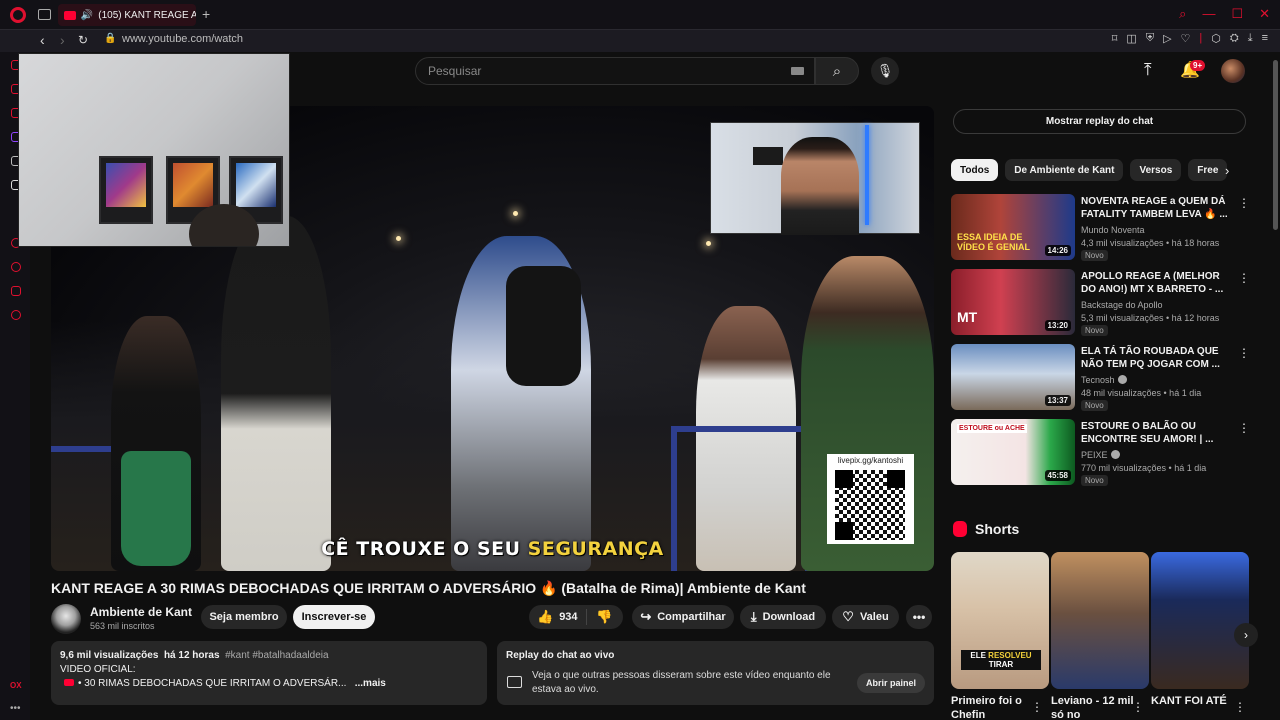 This screenshot has width=1280, height=720. Describe the element at coordinates (608, 71) in the screenshot. I see `search-input` at that location.